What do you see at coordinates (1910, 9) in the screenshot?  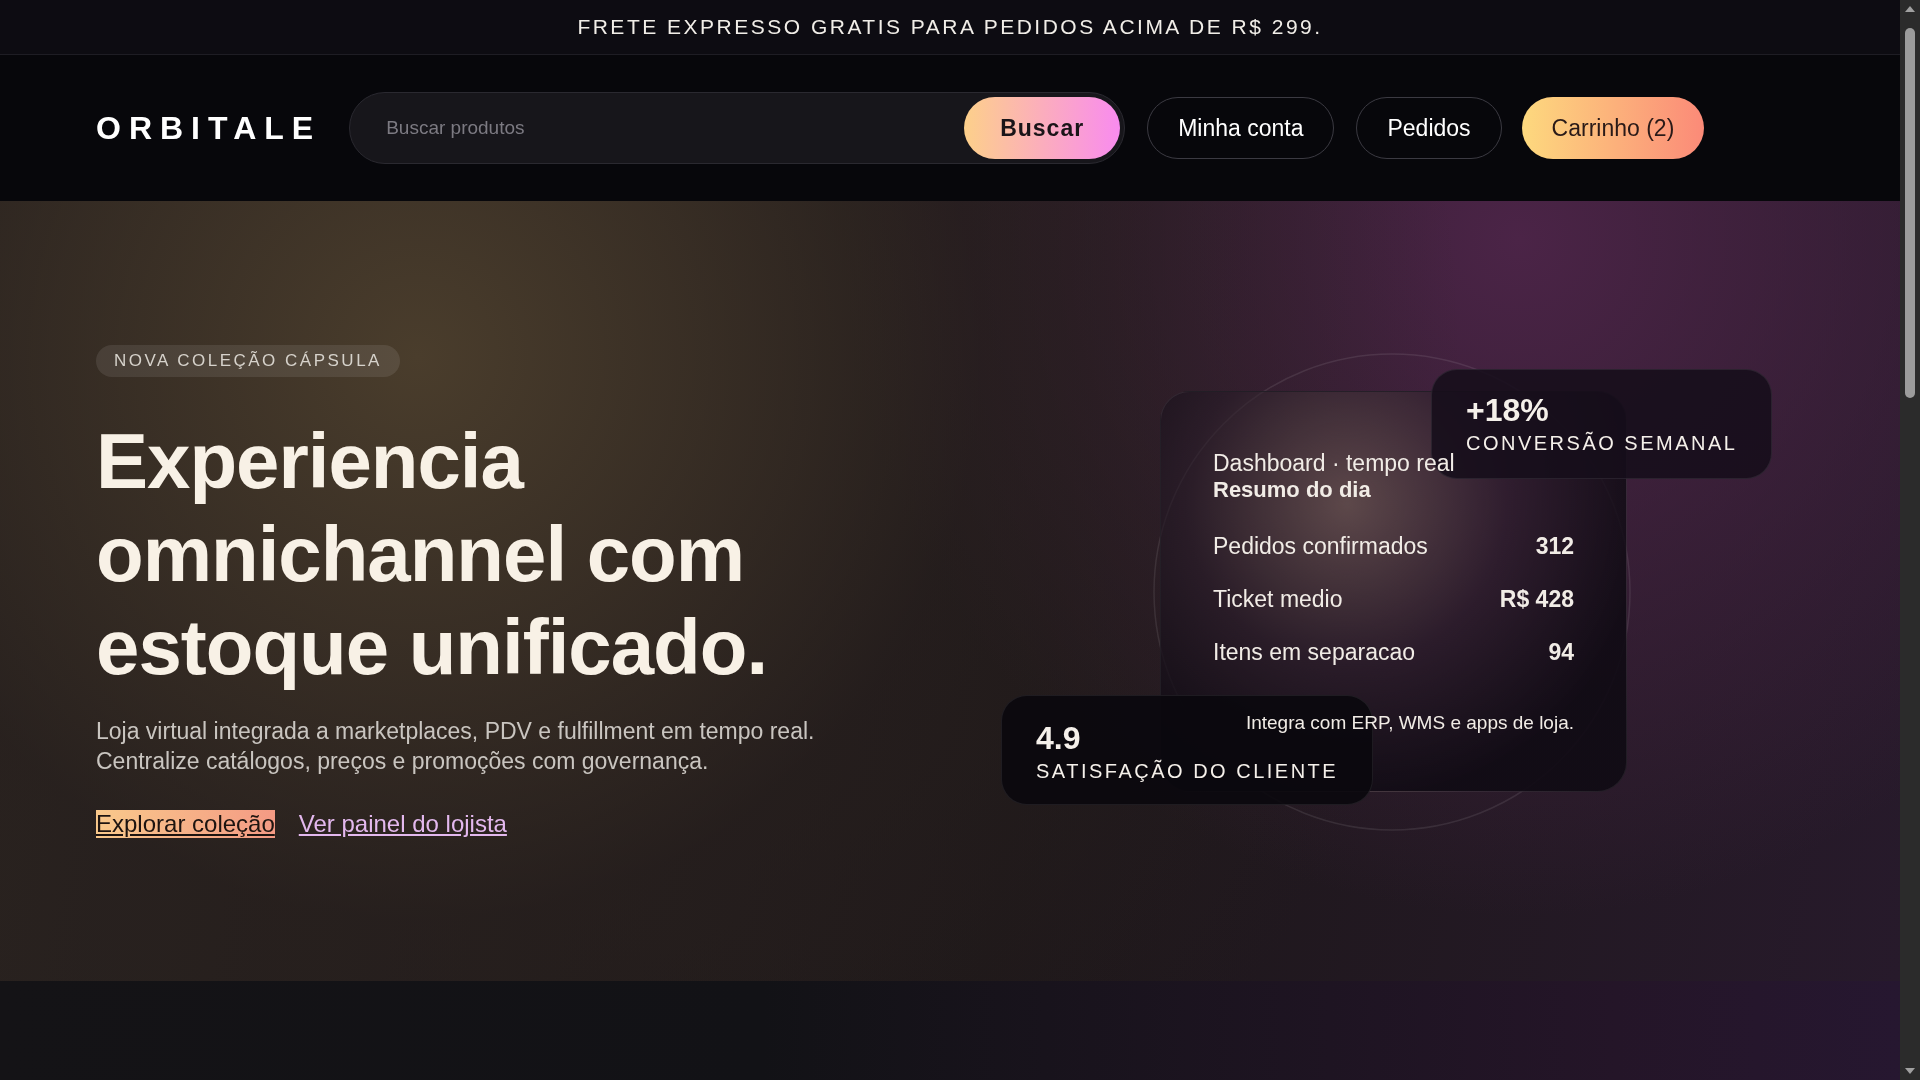 I see `scroll-up-icon` at bounding box center [1910, 9].